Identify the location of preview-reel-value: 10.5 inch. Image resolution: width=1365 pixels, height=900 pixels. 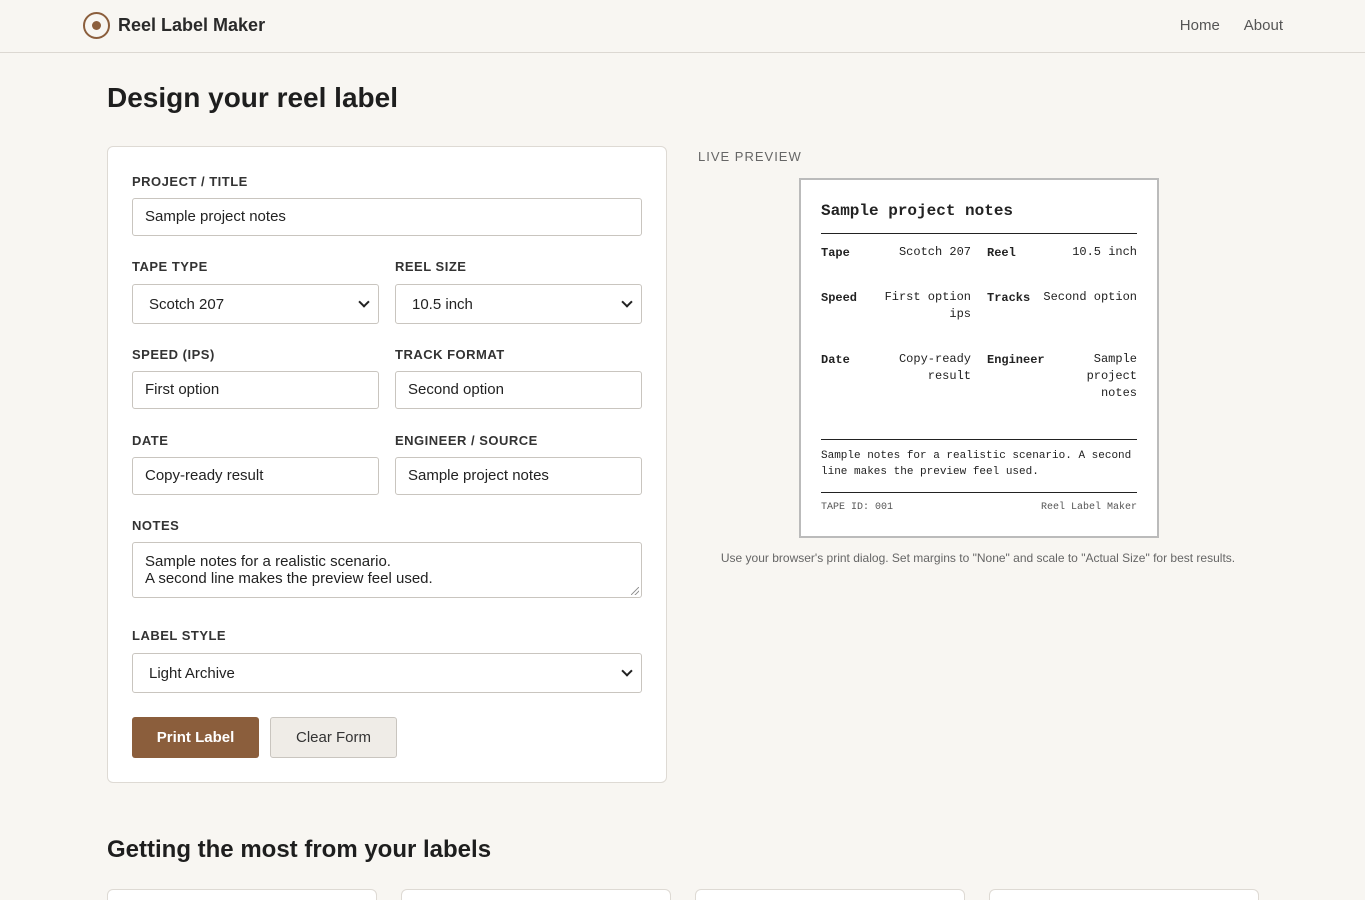
(1104, 252).